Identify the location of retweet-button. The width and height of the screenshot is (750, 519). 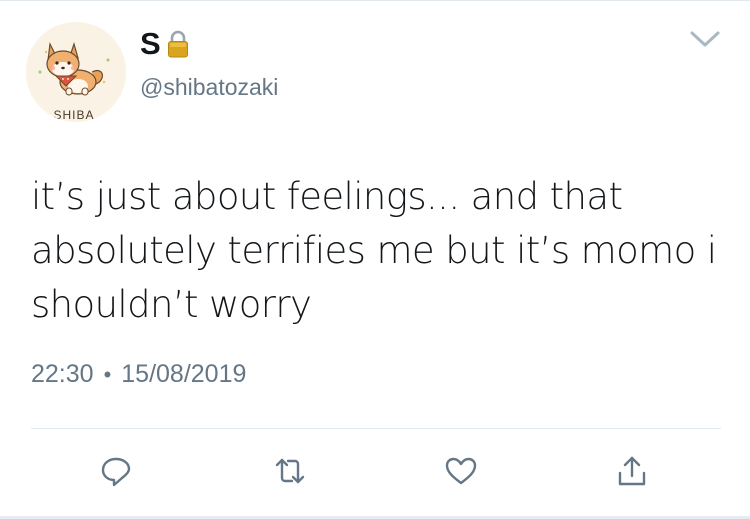
(290, 471).